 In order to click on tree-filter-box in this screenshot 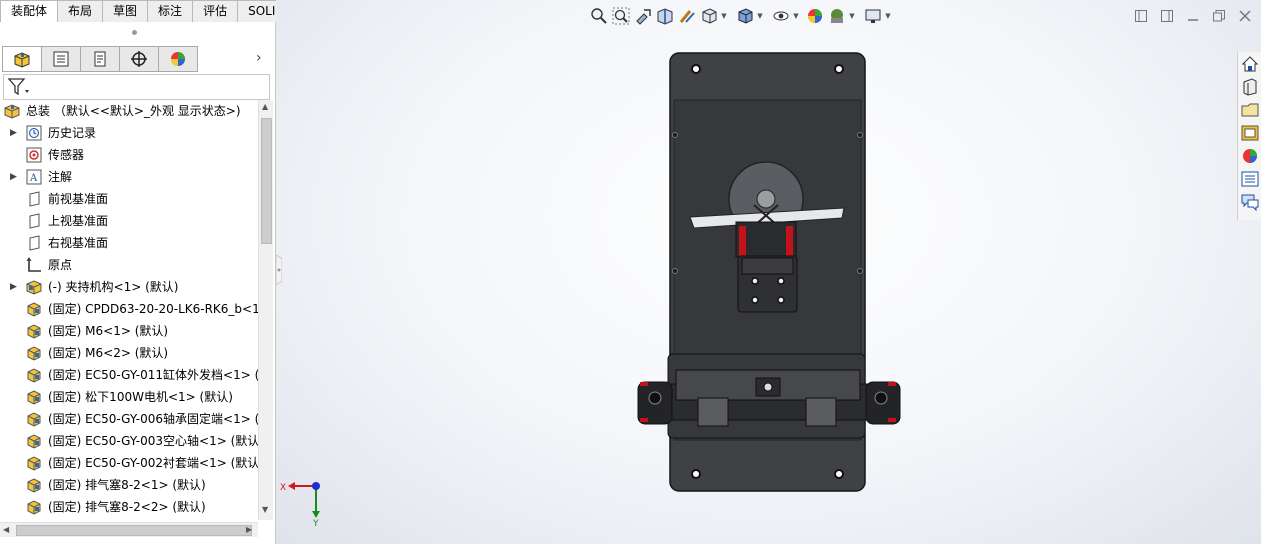, I will do `click(136, 87)`.